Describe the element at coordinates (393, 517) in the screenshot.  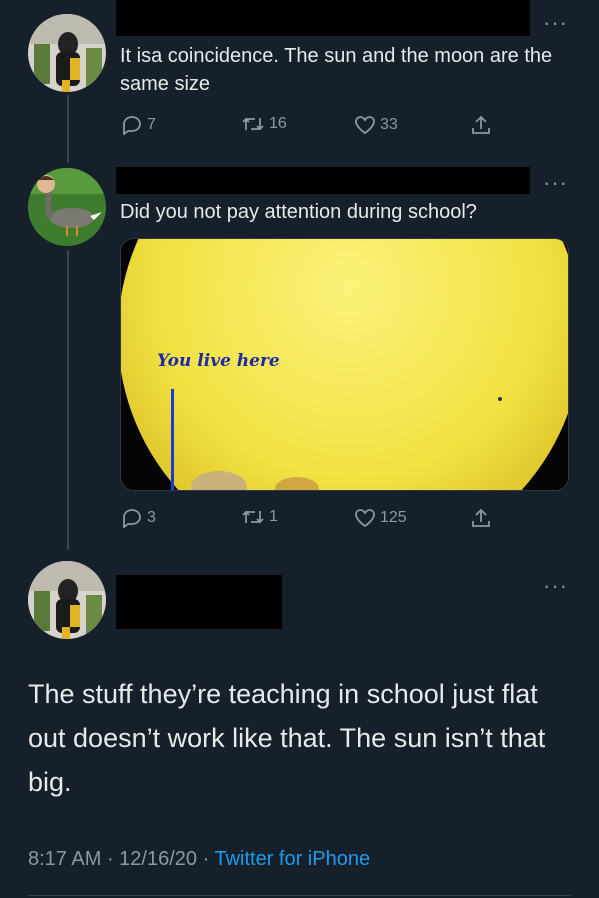
I see `like-count: 125` at that location.